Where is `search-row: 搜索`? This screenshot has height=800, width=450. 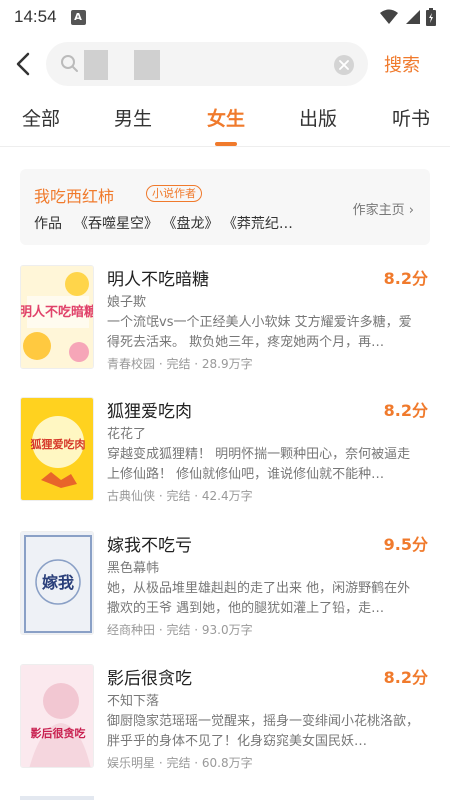
search-row: 搜索 is located at coordinates (225, 64).